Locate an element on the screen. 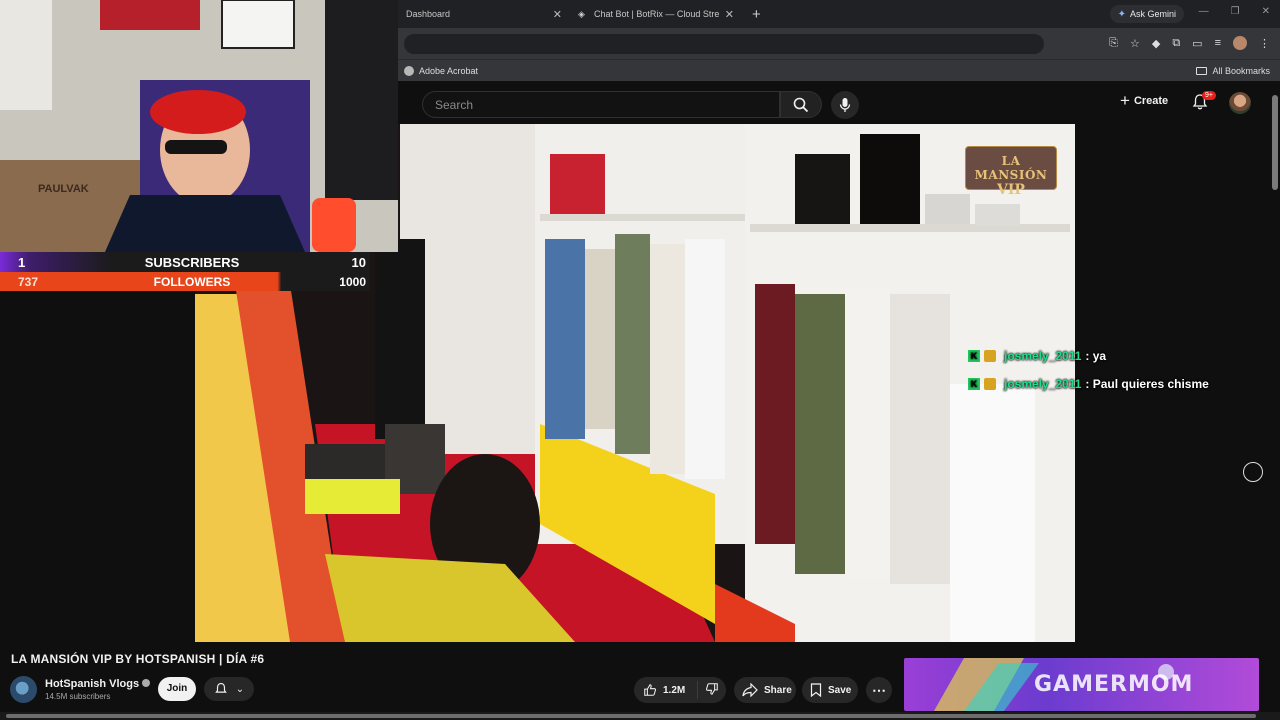 The width and height of the screenshot is (1280, 720). chat-text: : ya is located at coordinates (1096, 356).